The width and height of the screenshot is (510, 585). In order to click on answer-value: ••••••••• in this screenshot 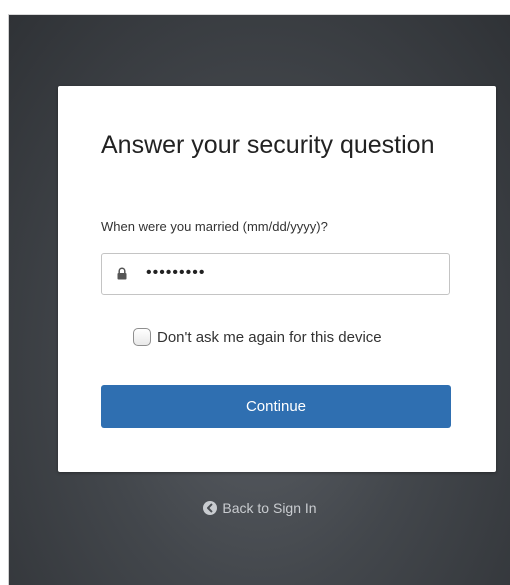, I will do `click(176, 272)`.